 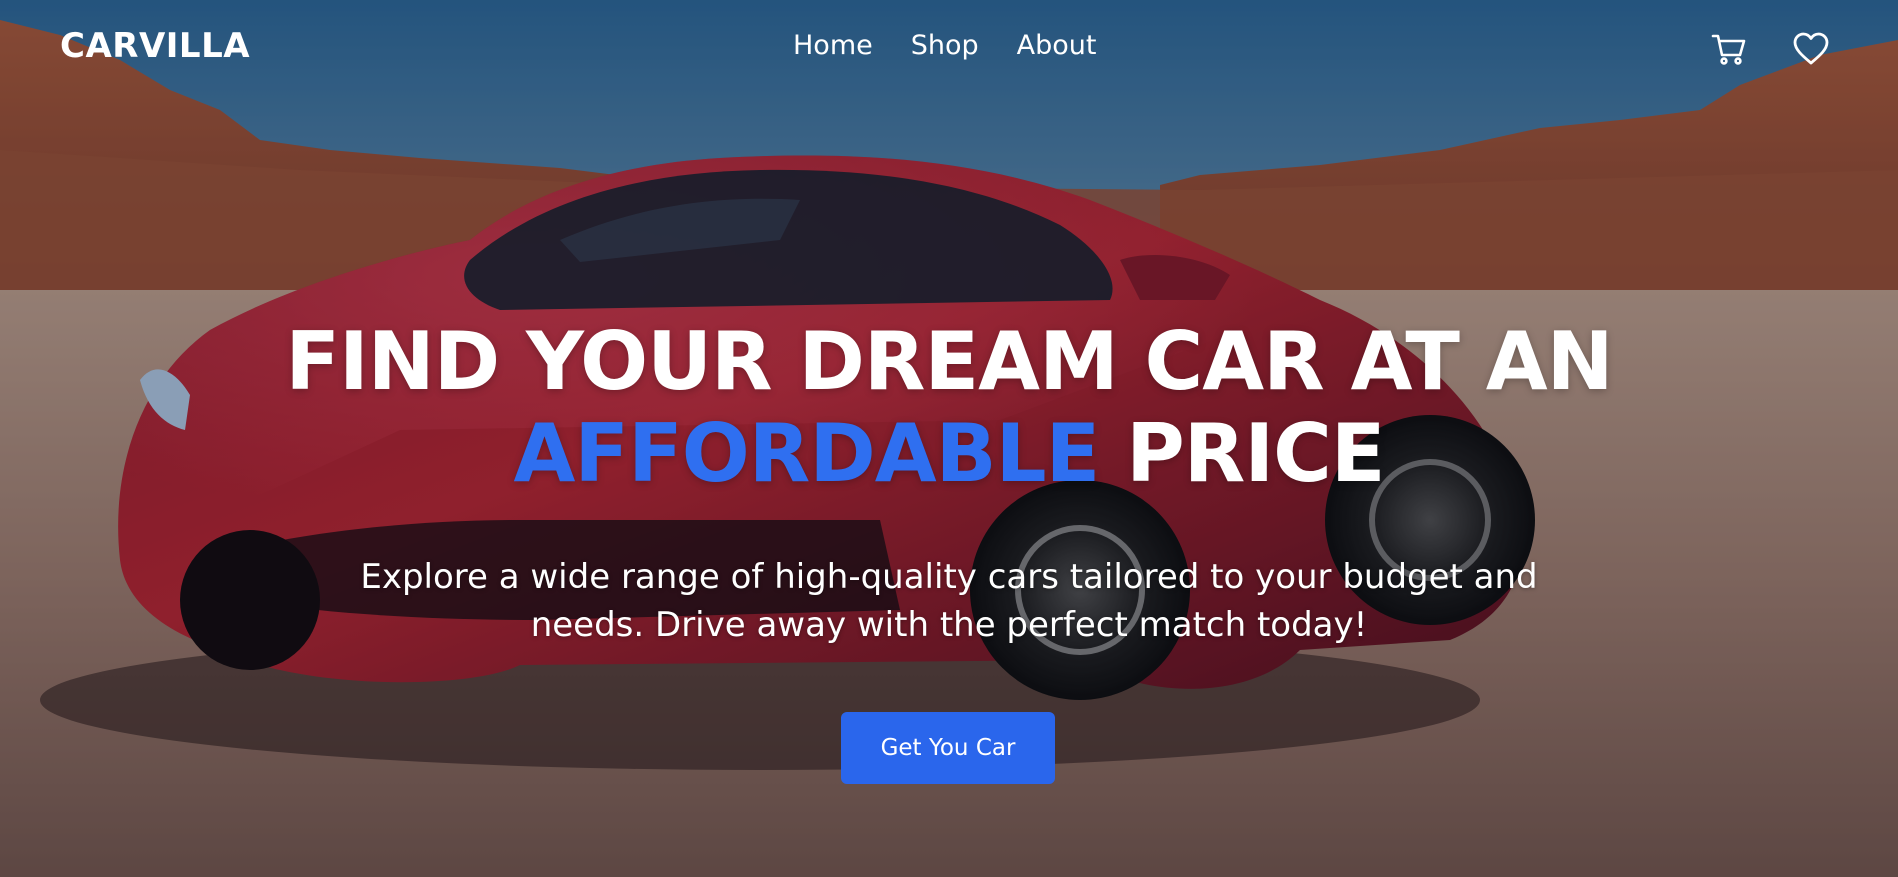 What do you see at coordinates (945, 45) in the screenshot?
I see `nav-link-shop: Shop` at bounding box center [945, 45].